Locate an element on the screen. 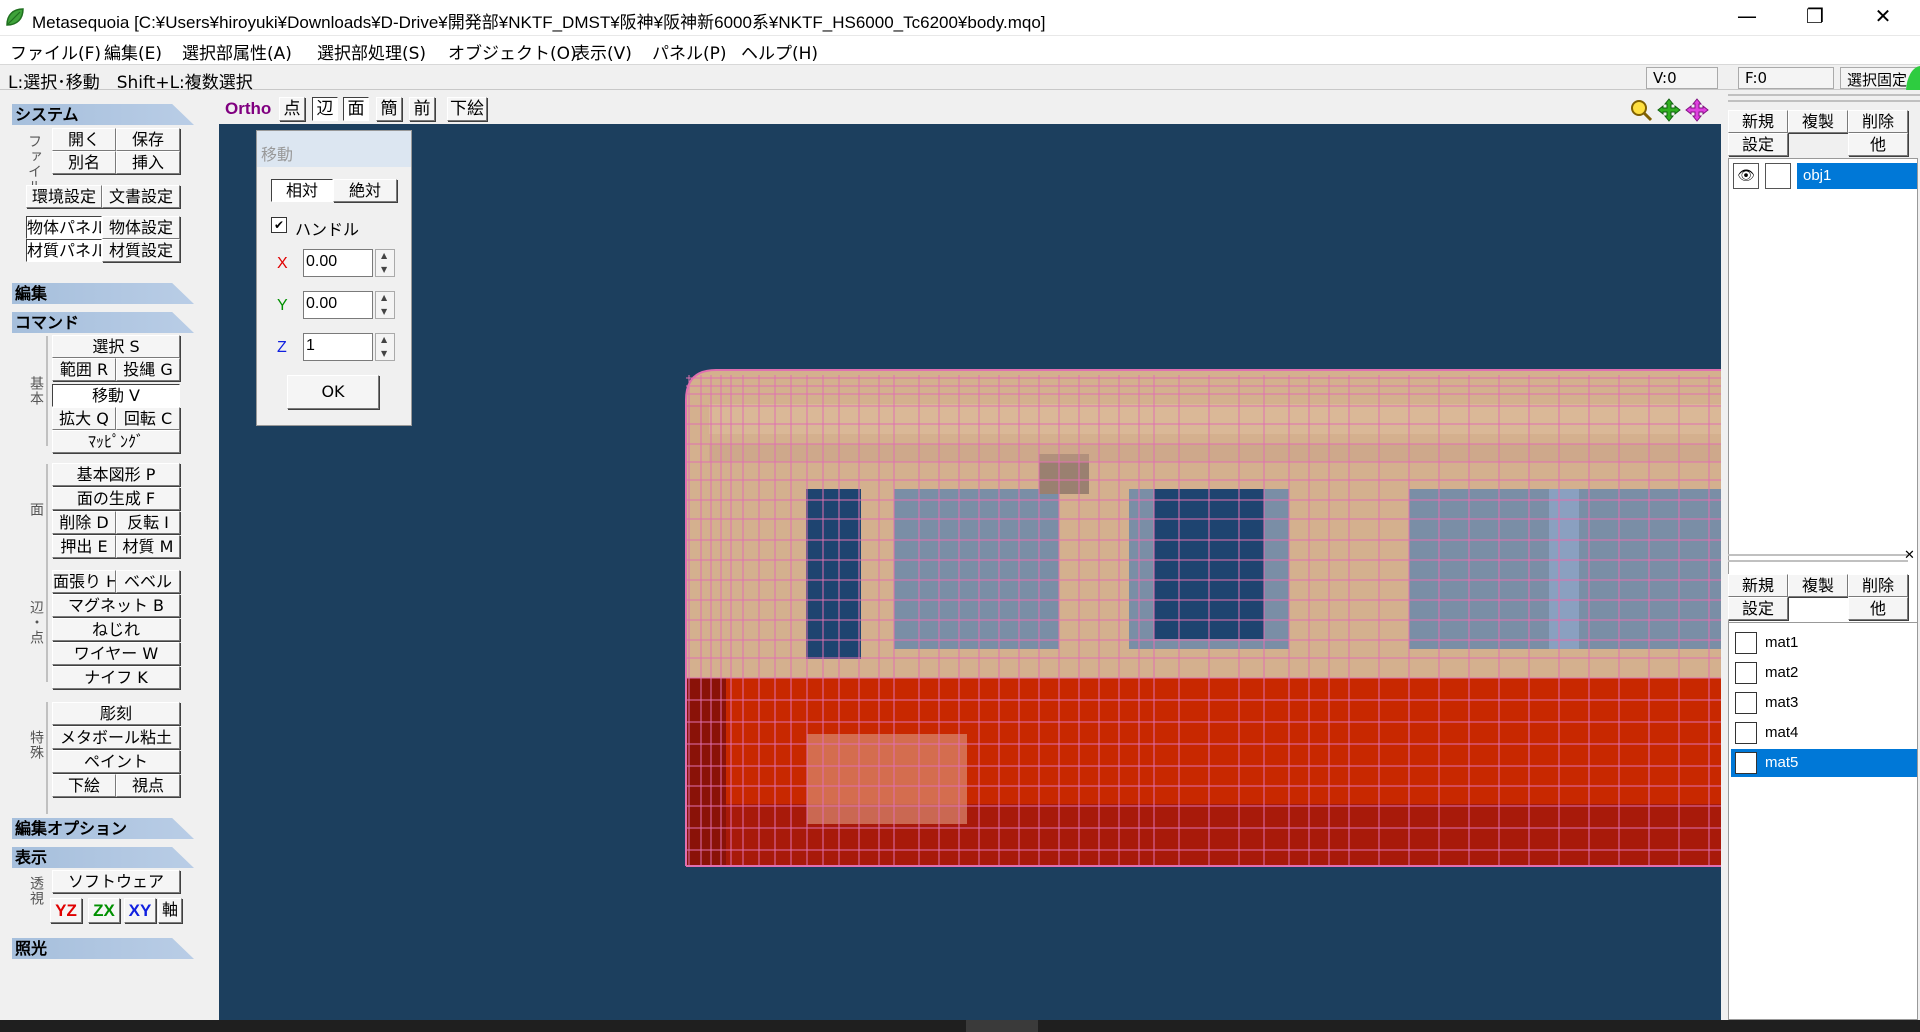 The height and width of the screenshot is (1032, 1920). zx-view-button: ZX is located at coordinates (104, 910).